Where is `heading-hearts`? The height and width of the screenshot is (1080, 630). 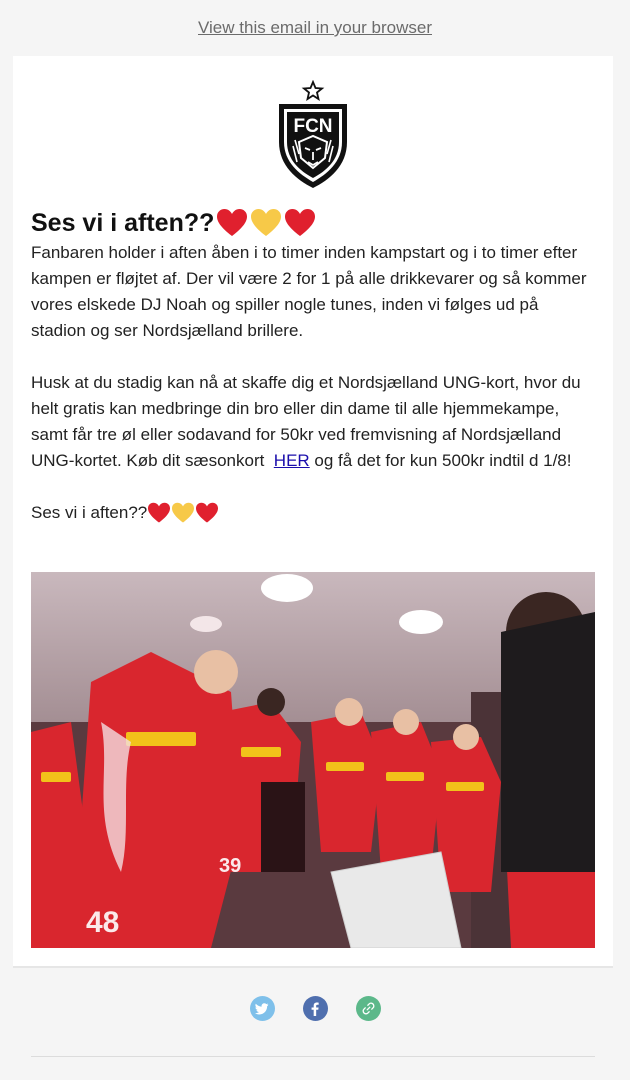 heading-hearts is located at coordinates (266, 223).